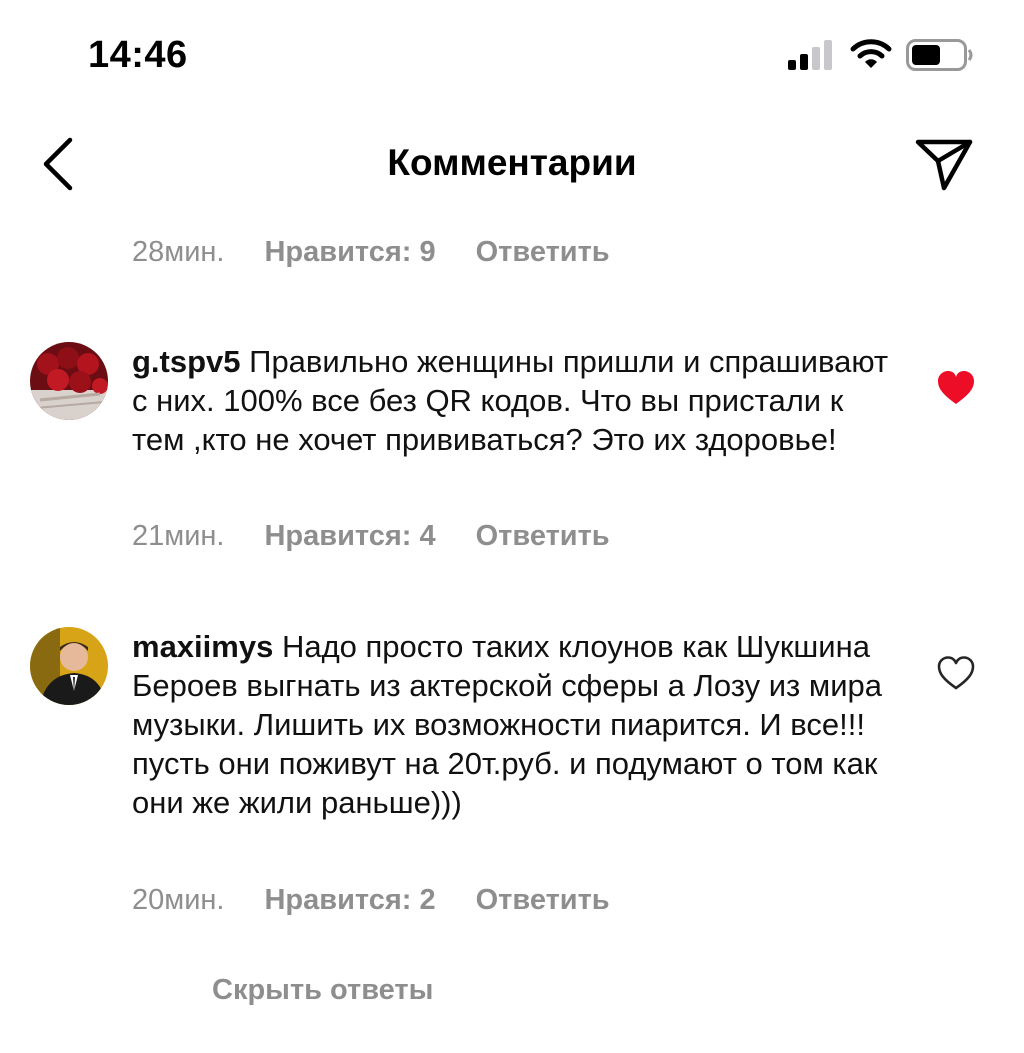 Image resolution: width=1024 pixels, height=1053 pixels. I want to click on comment-username: maxiimys, so click(202, 646).